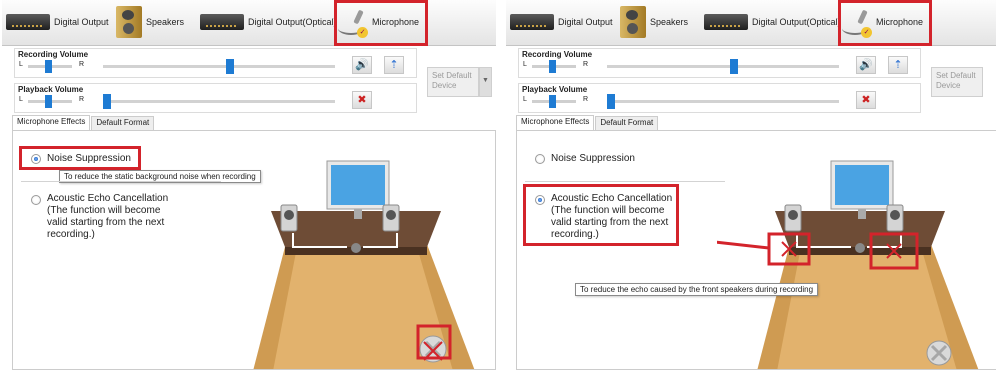 The height and width of the screenshot is (370, 996). I want to click on noise-suppression-radio, so click(540, 159).